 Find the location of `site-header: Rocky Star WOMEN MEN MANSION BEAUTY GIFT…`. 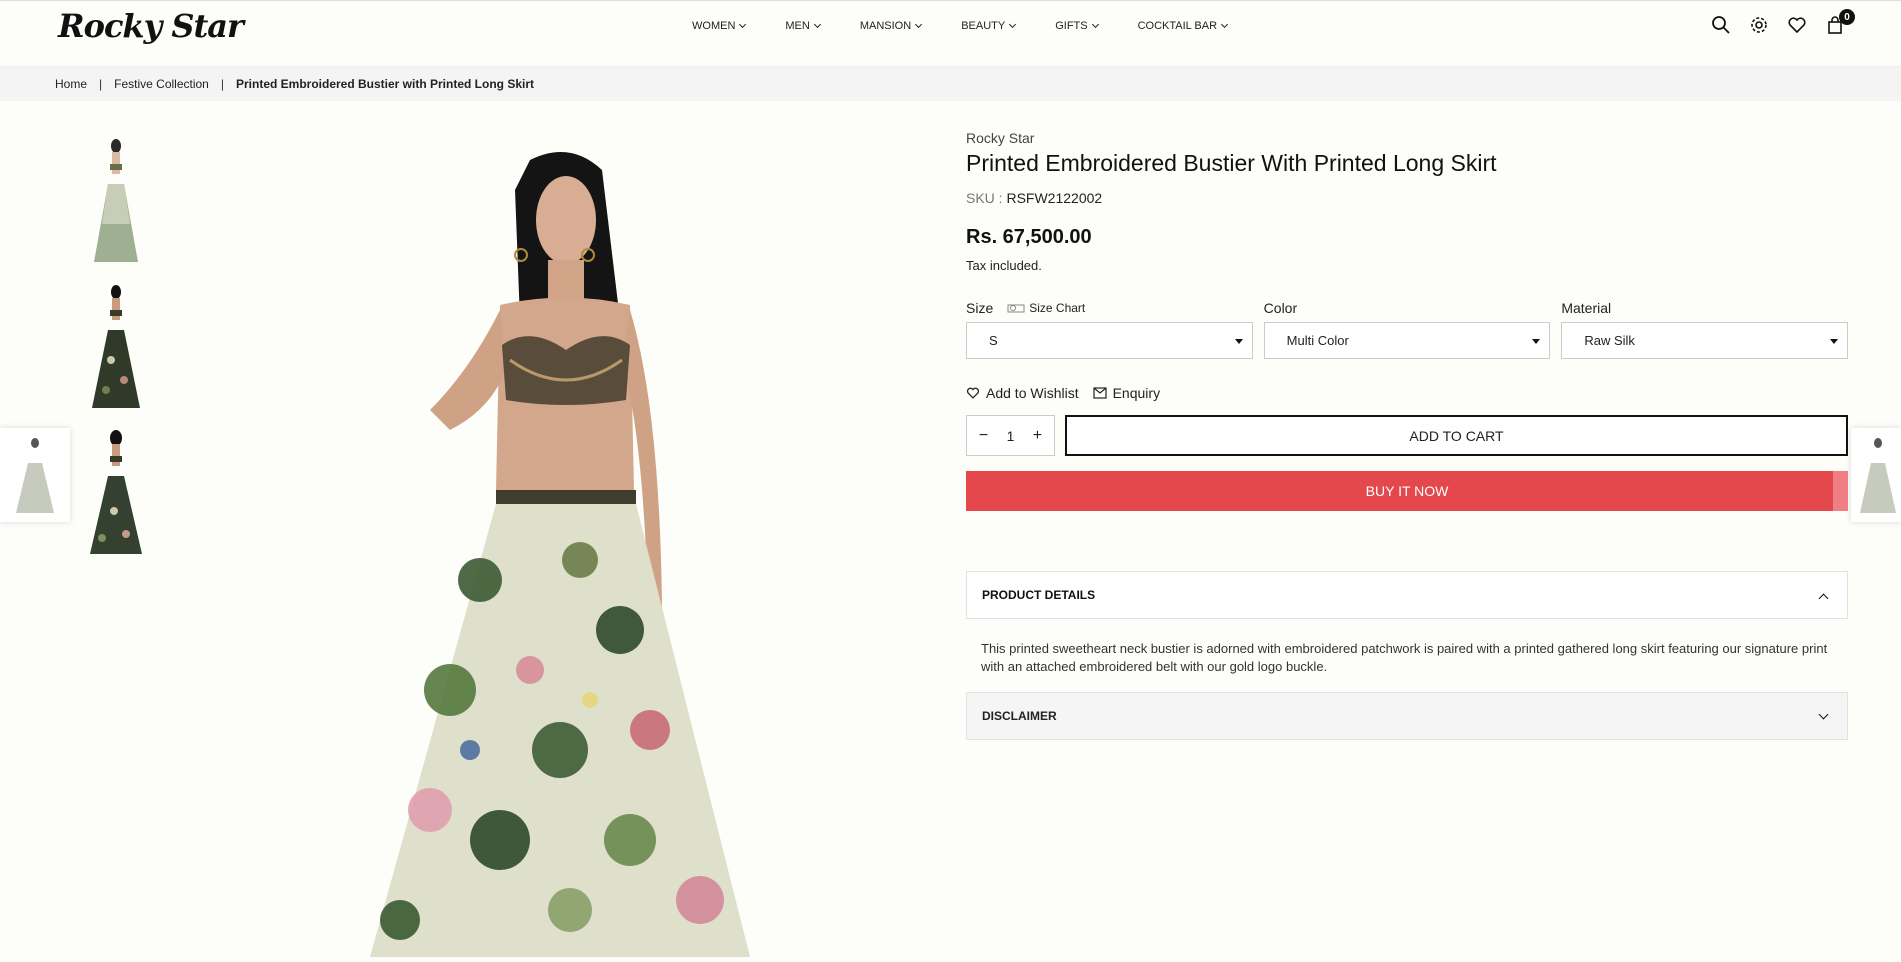

site-header: Rocky Star WOMEN MEN MANSION BEAUTY GIFT… is located at coordinates (950, 33).